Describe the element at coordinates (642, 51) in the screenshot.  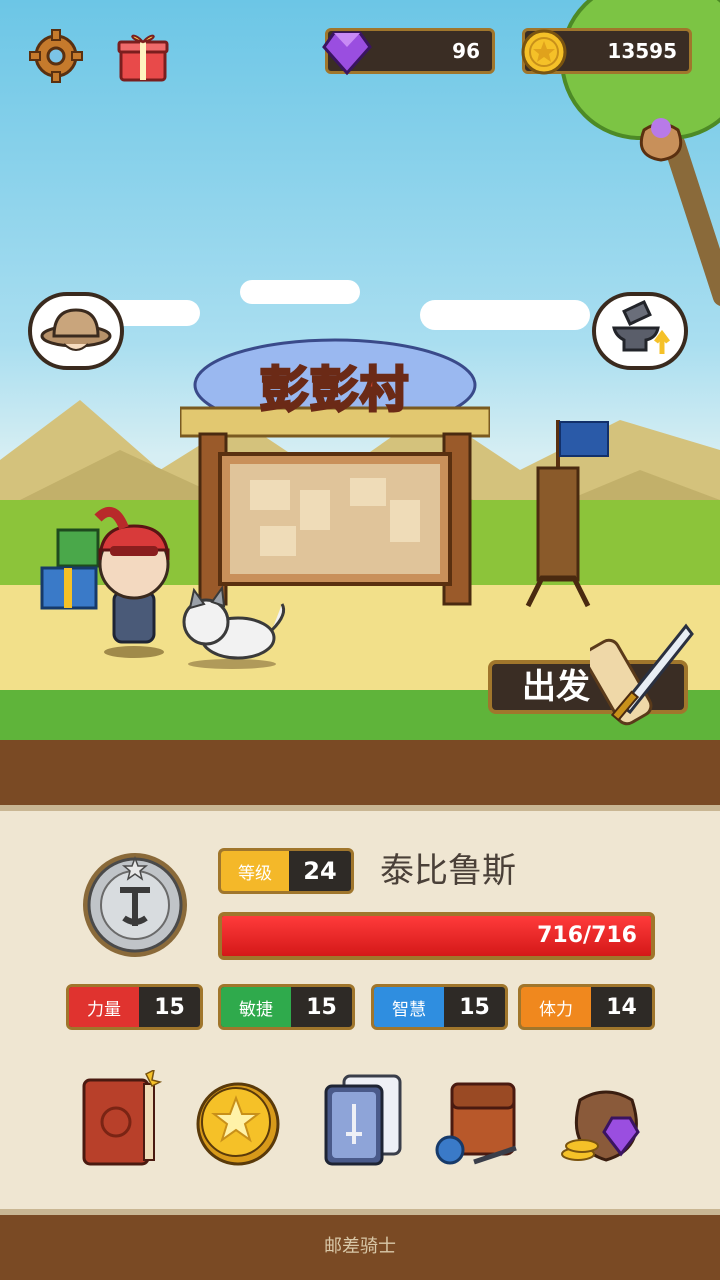
I see `gold-count: 13595` at that location.